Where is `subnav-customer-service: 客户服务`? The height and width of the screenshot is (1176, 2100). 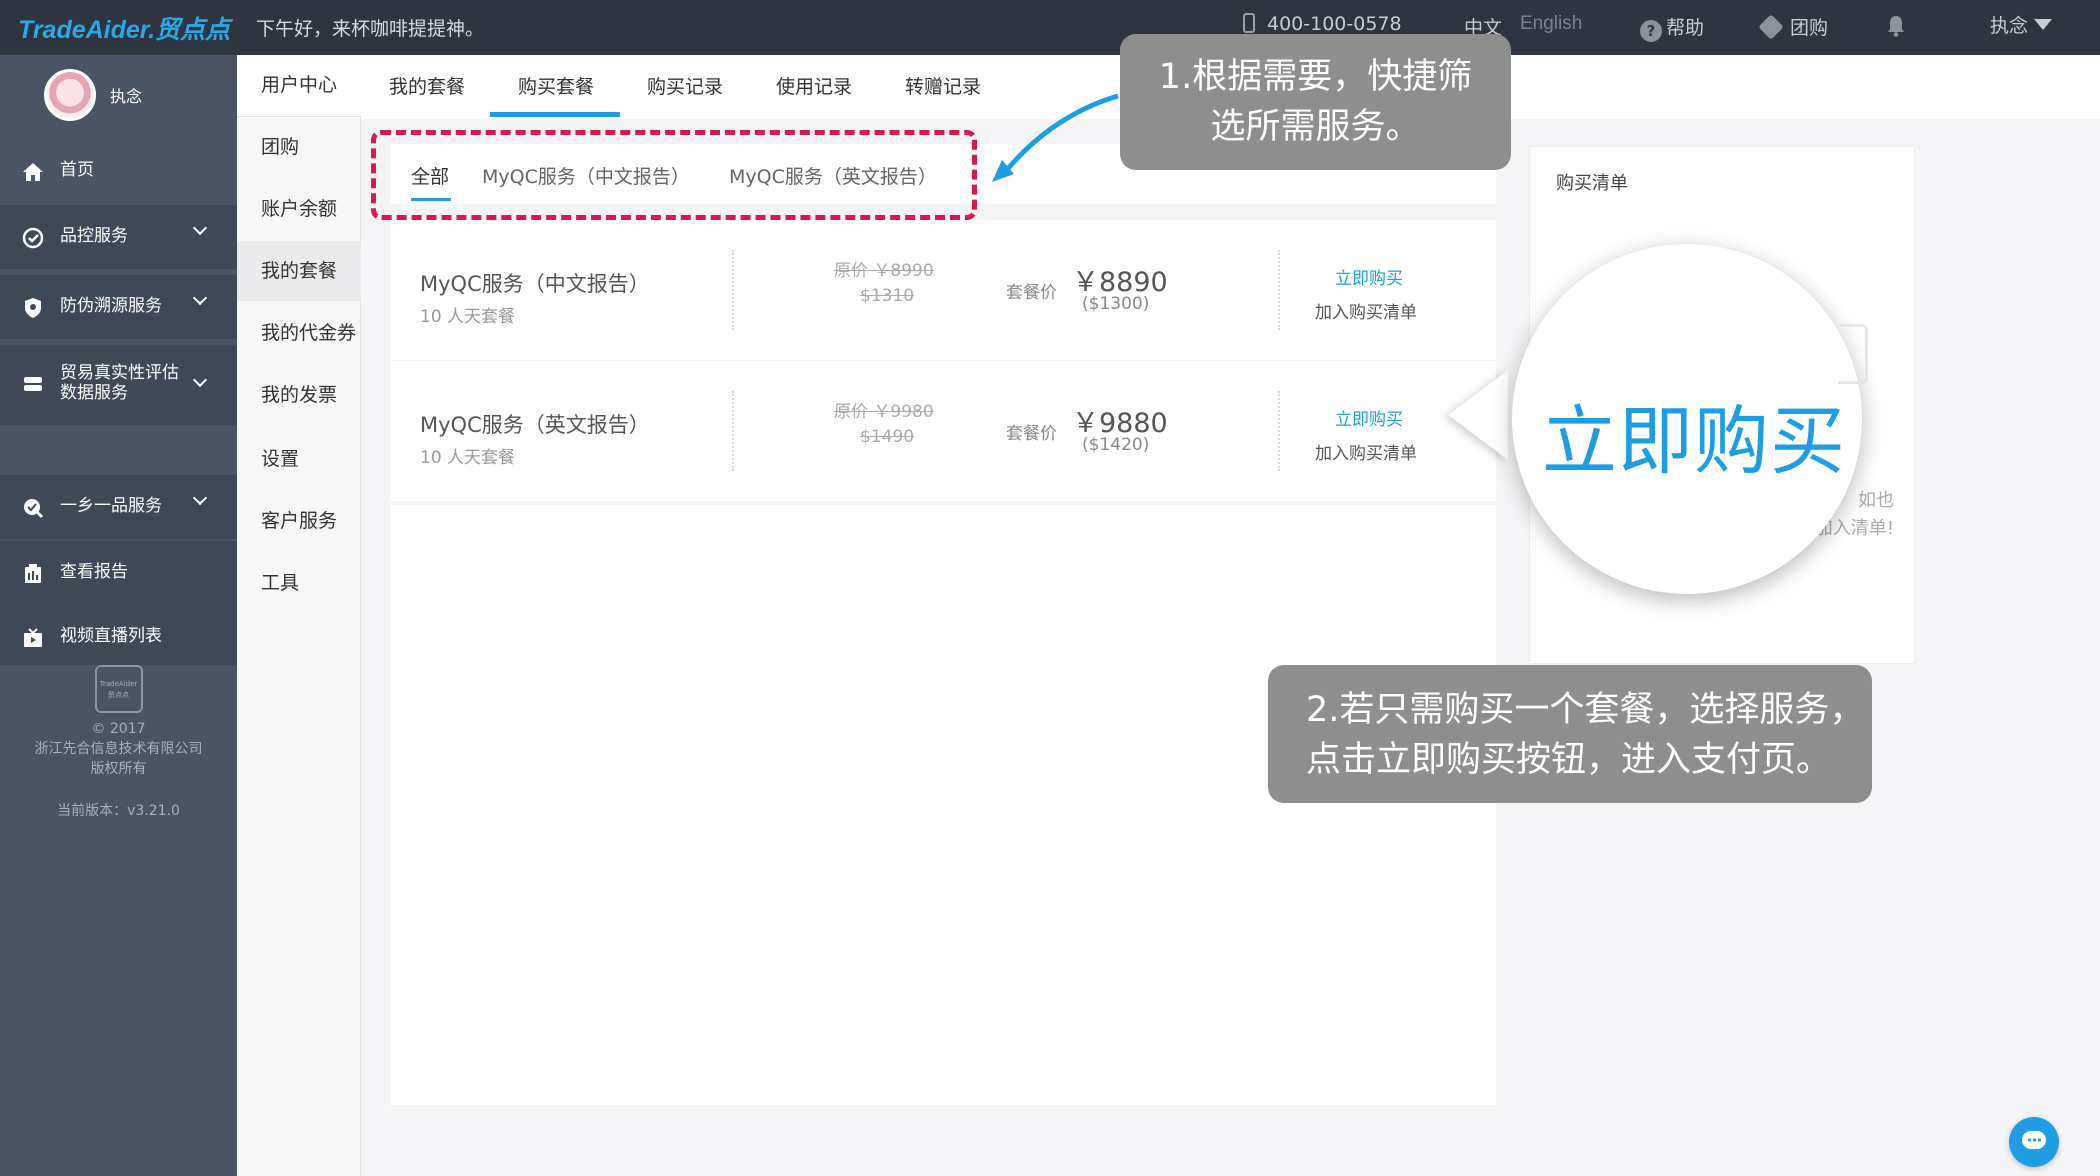
subnav-customer-service: 客户服务 is located at coordinates (299, 521).